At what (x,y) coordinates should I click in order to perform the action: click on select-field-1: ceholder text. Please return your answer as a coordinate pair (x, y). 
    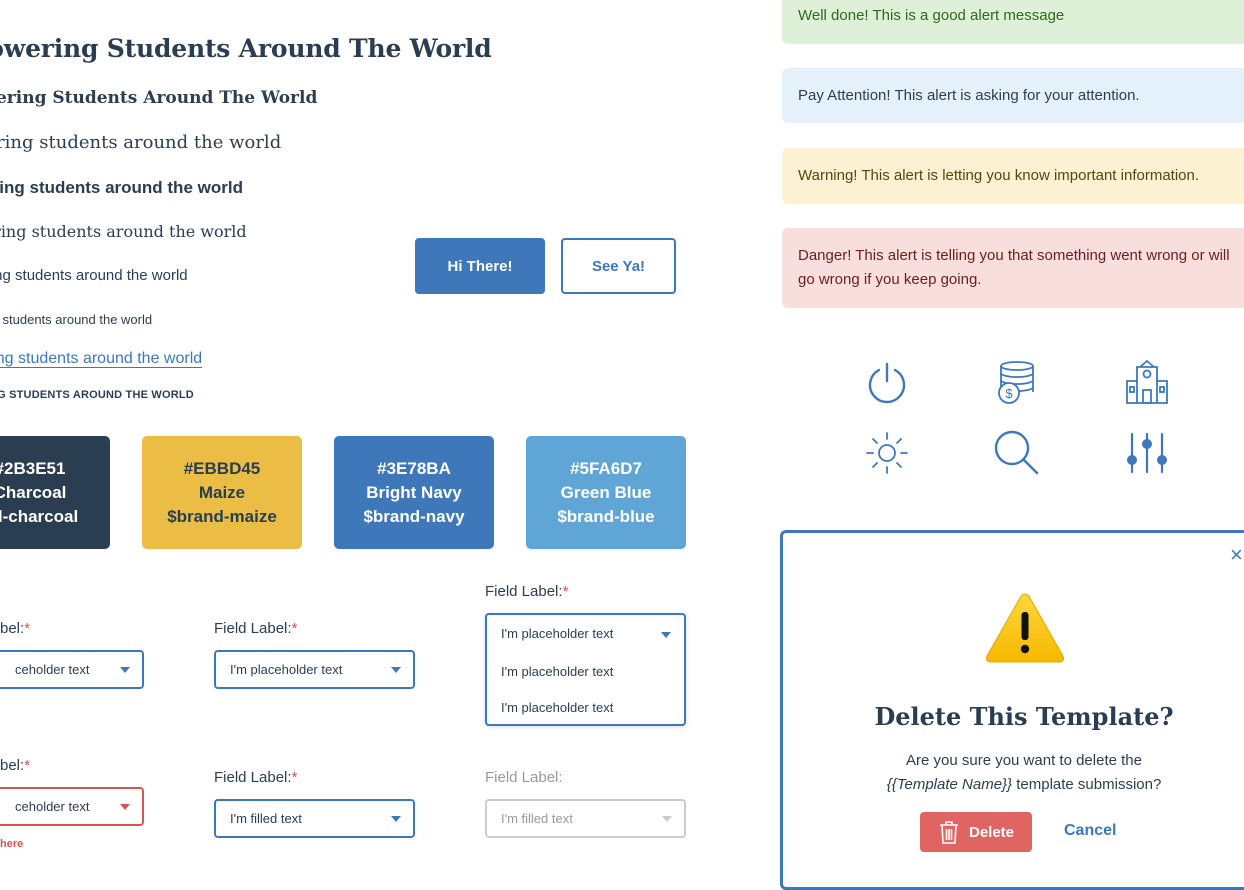
    Looking at the image, I should click on (72, 669).